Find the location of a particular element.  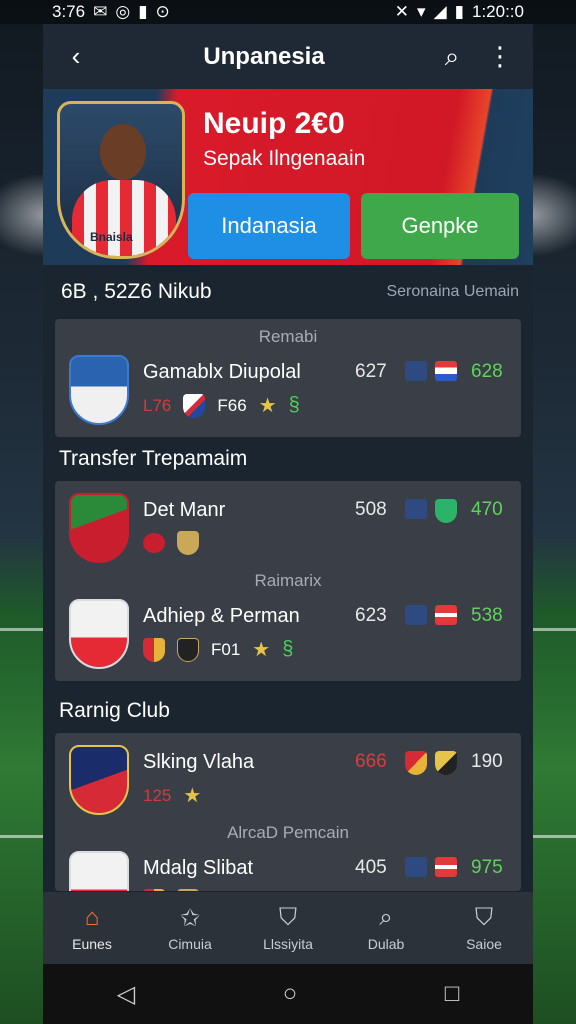

card-caption: Raimarix is located at coordinates (288, 580).